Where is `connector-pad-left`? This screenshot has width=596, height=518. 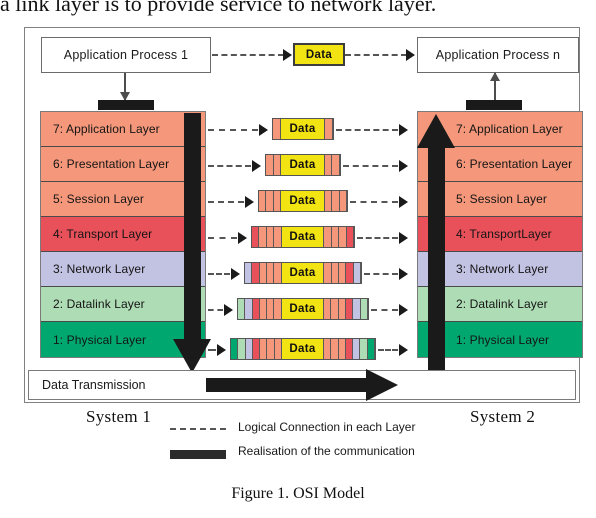
connector-pad-left is located at coordinates (126, 105).